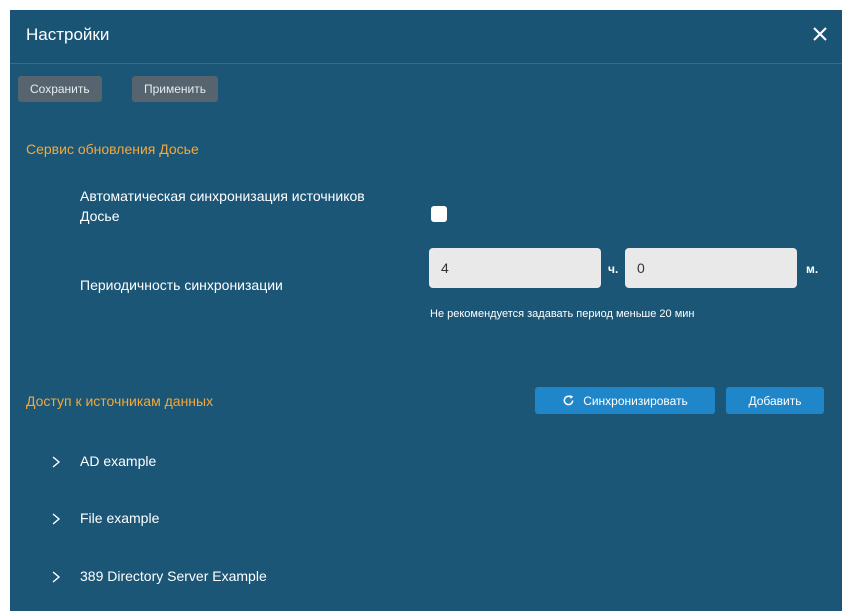  What do you see at coordinates (118, 461) in the screenshot?
I see `source-item-name: AD example` at bounding box center [118, 461].